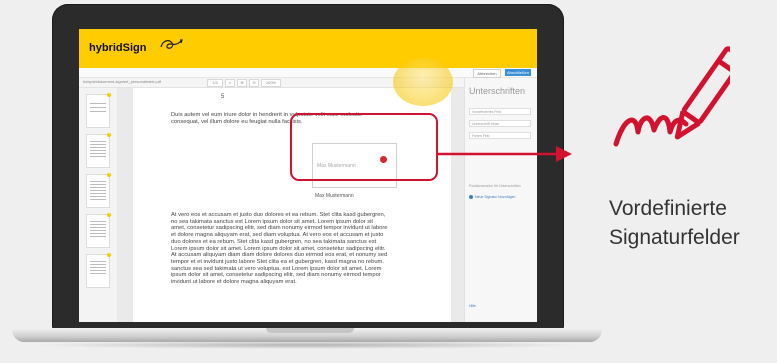 This screenshot has height=363, width=777. I want to click on caption-line-1: Vordefinierte, so click(668, 208).